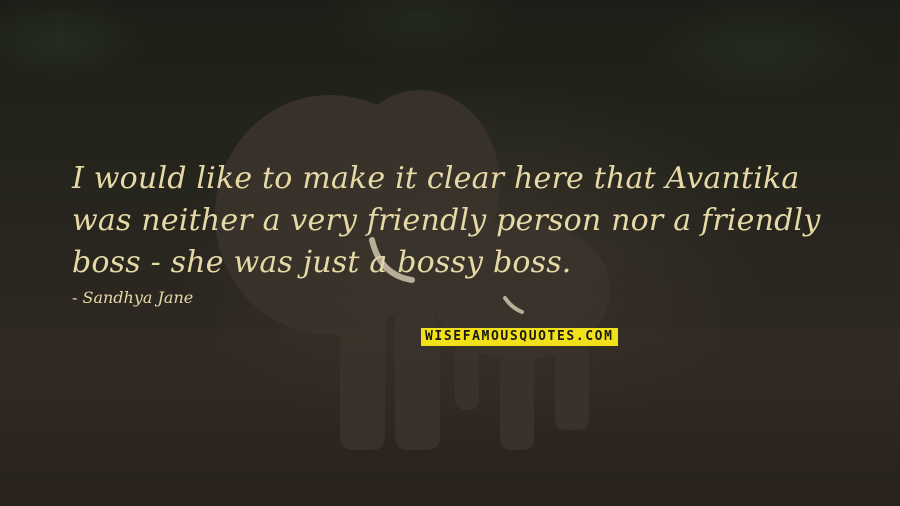  What do you see at coordinates (362, 375) in the screenshot?
I see `adult-elephant-leg` at bounding box center [362, 375].